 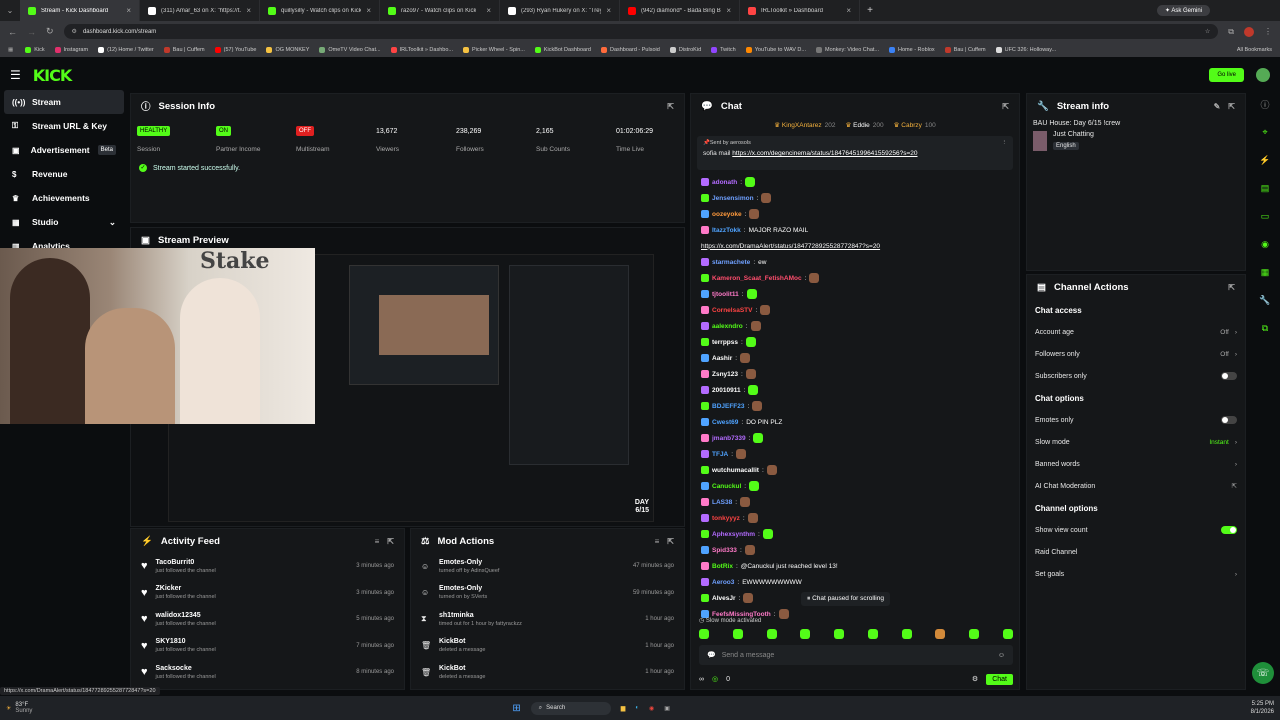 What do you see at coordinates (440, 10) in the screenshot?
I see `browser-tab: razo97 - Watch clips on Kick ×` at bounding box center [440, 10].